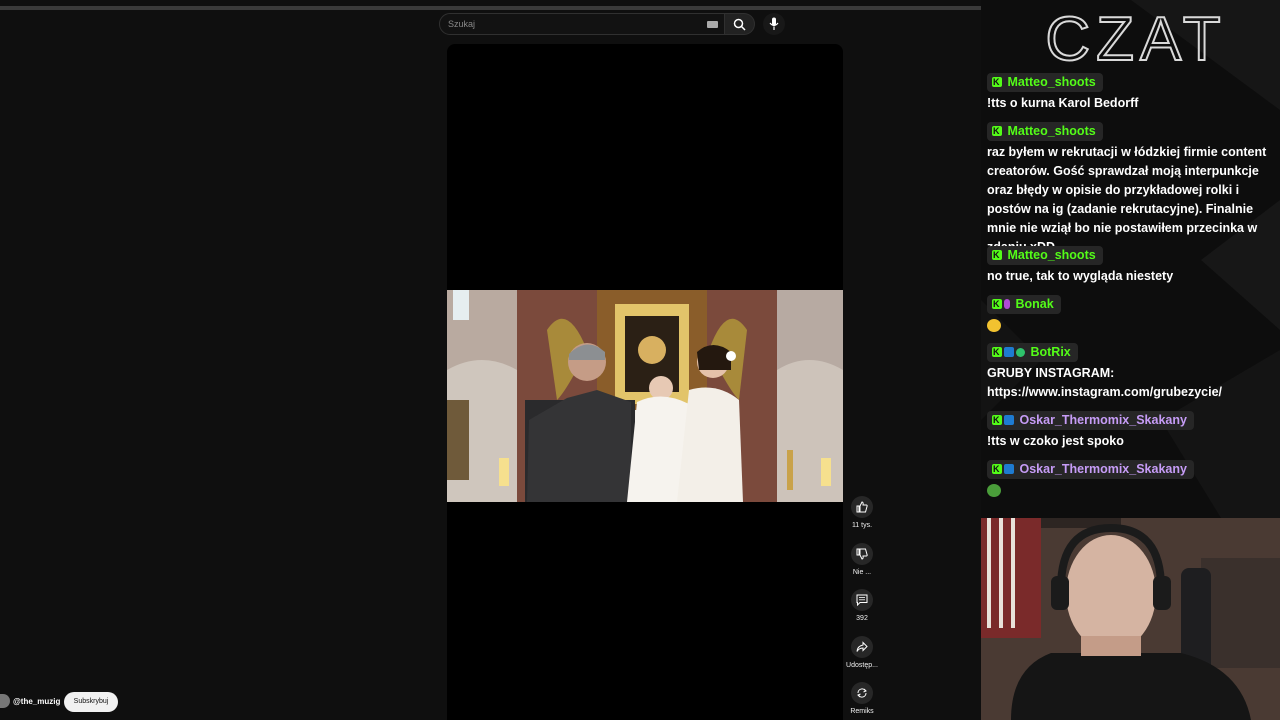  Describe the element at coordinates (712, 24) in the screenshot. I see `keyboard-icon` at that location.